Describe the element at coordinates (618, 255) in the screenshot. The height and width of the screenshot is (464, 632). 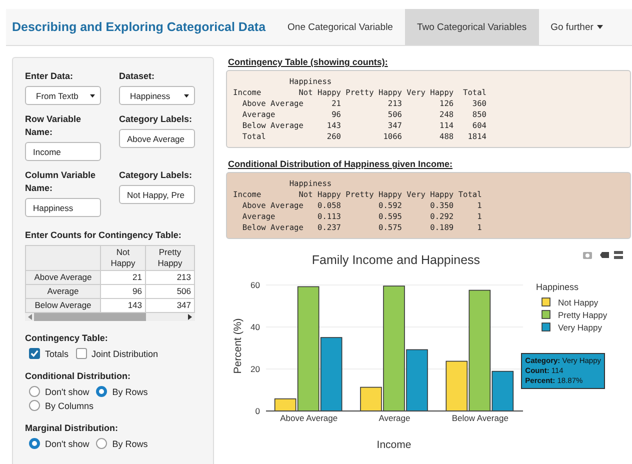
I see `menu-icon` at that location.